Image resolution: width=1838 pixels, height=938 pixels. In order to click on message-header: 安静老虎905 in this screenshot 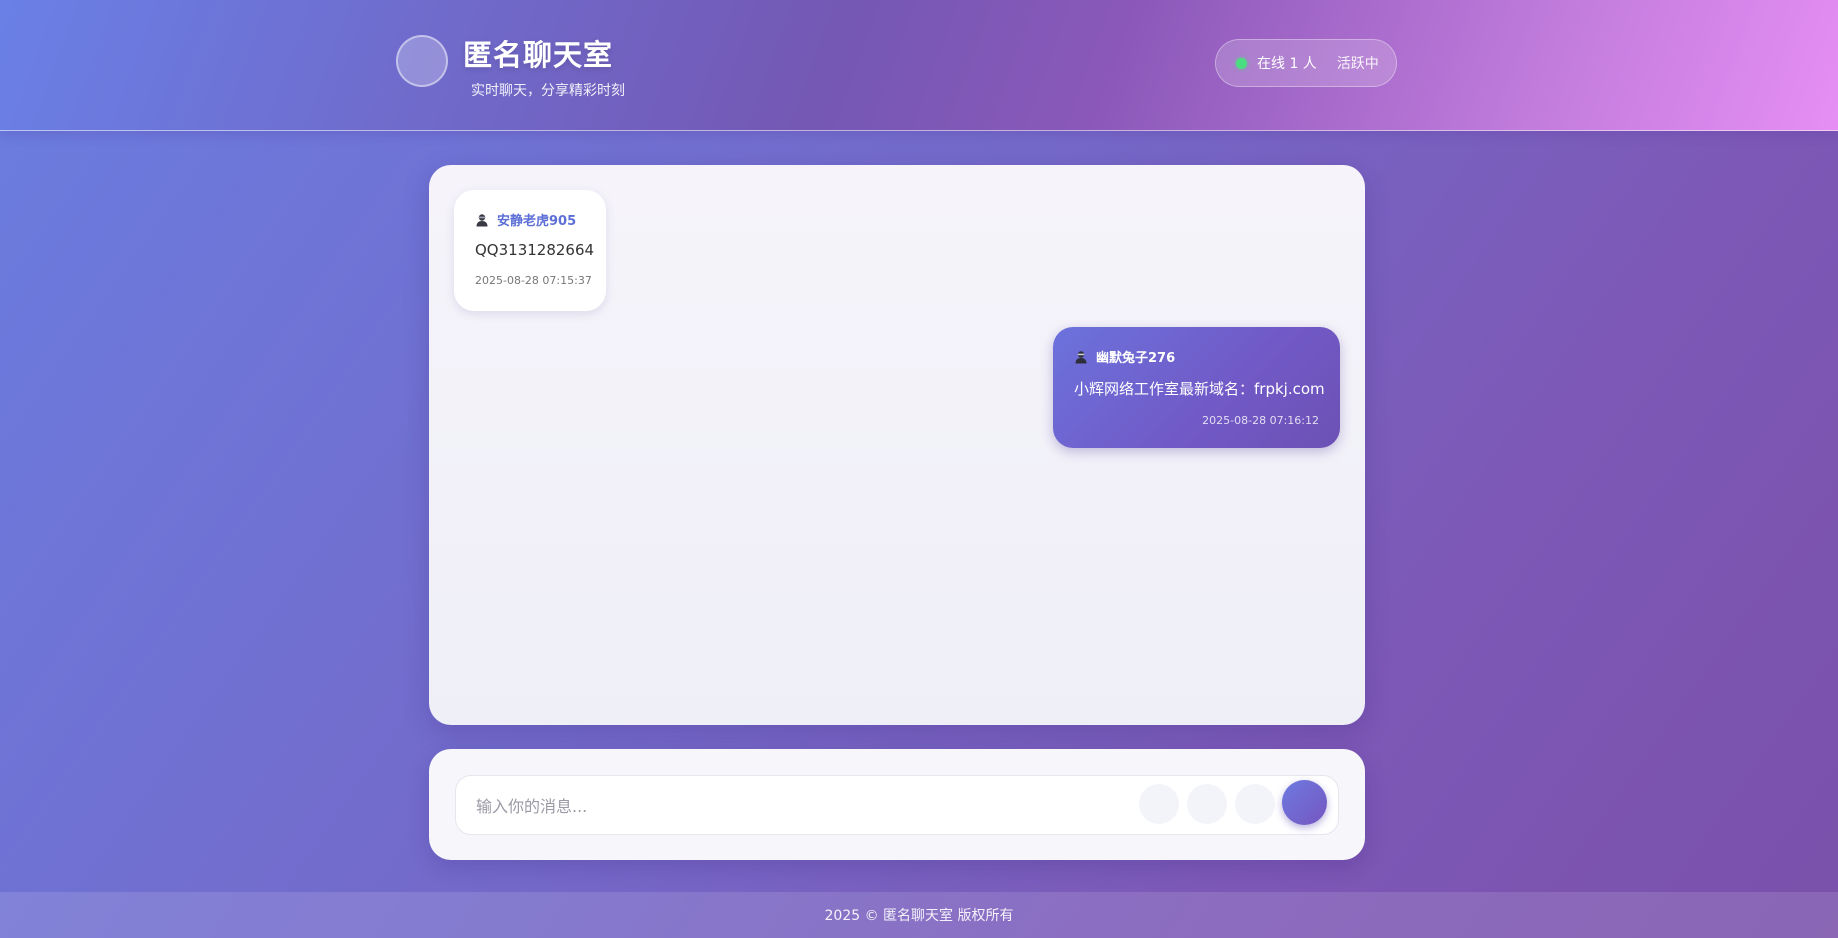, I will do `click(530, 219)`.